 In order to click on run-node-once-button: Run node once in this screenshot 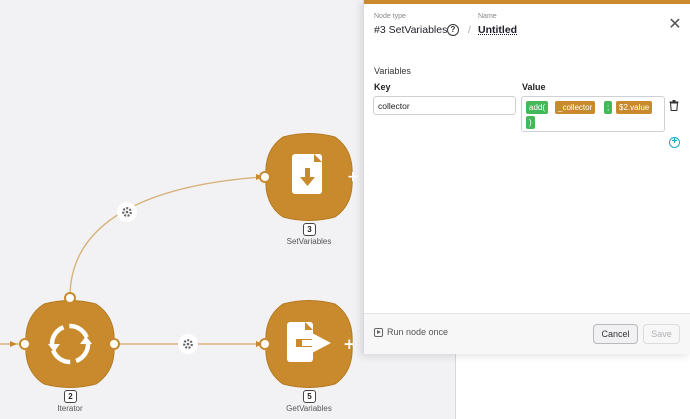, I will do `click(411, 332)`.